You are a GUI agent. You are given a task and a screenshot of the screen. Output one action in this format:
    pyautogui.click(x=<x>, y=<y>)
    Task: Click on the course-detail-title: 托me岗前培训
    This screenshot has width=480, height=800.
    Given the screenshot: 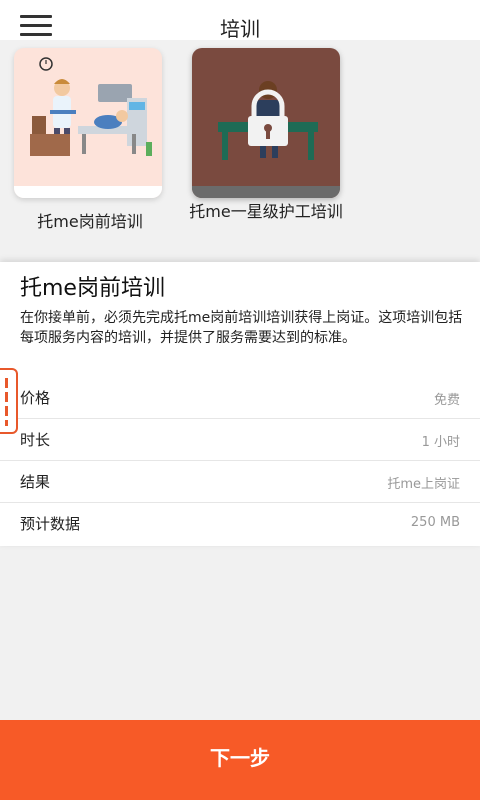 What is the action you would take?
    pyautogui.click(x=92, y=288)
    